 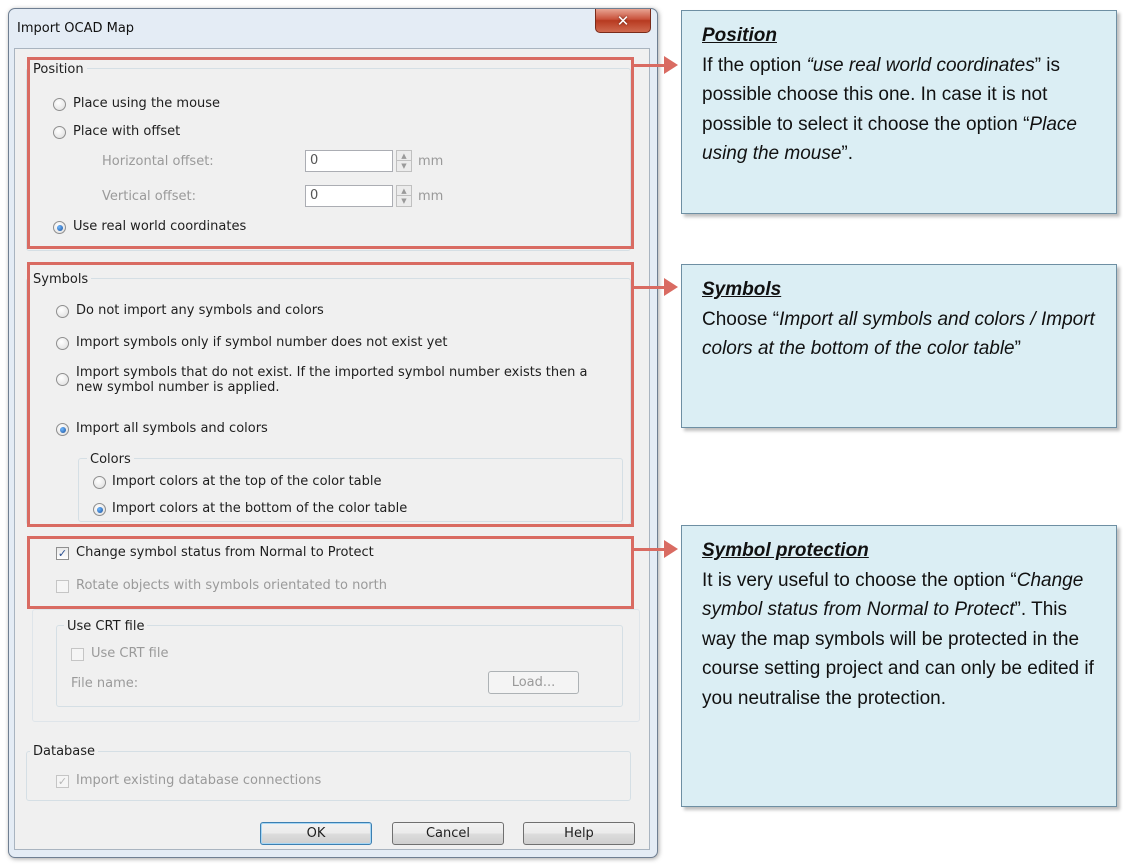 What do you see at coordinates (649, 549) in the screenshot?
I see `protection-arrow-line` at bounding box center [649, 549].